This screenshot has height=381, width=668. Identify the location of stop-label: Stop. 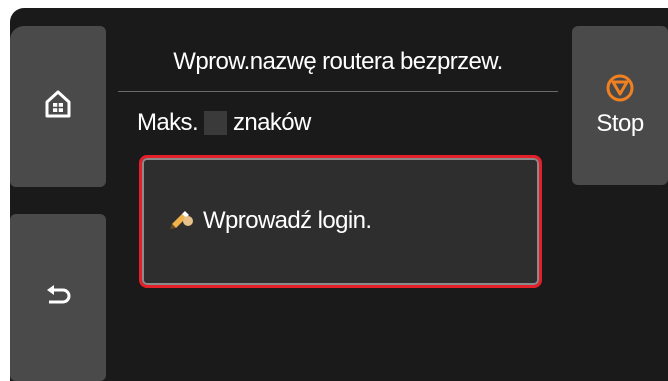
(620, 123).